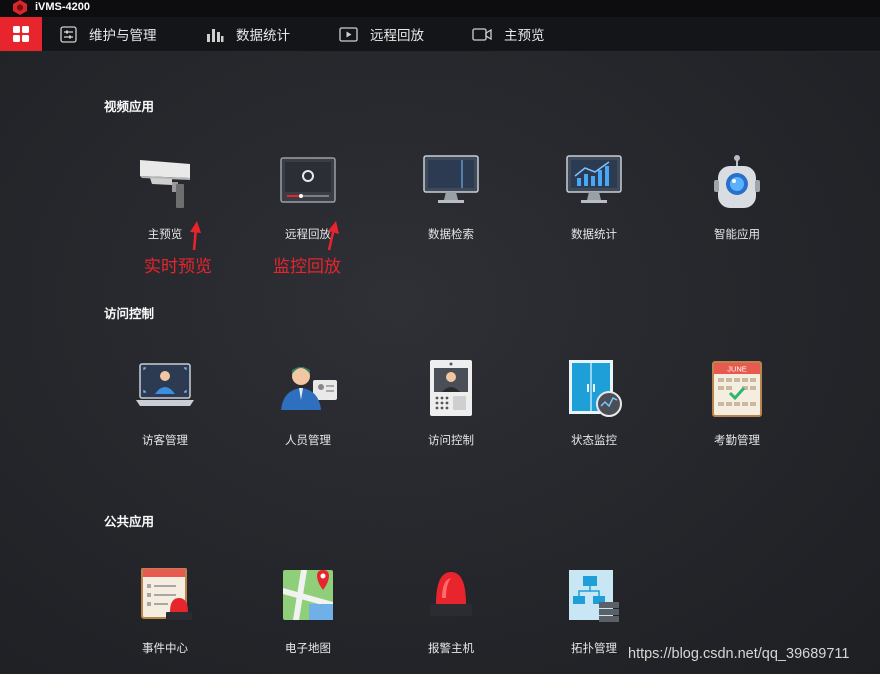 This screenshot has width=880, height=674. What do you see at coordinates (129, 313) in the screenshot?
I see `section-title-access: 访问控制` at bounding box center [129, 313].